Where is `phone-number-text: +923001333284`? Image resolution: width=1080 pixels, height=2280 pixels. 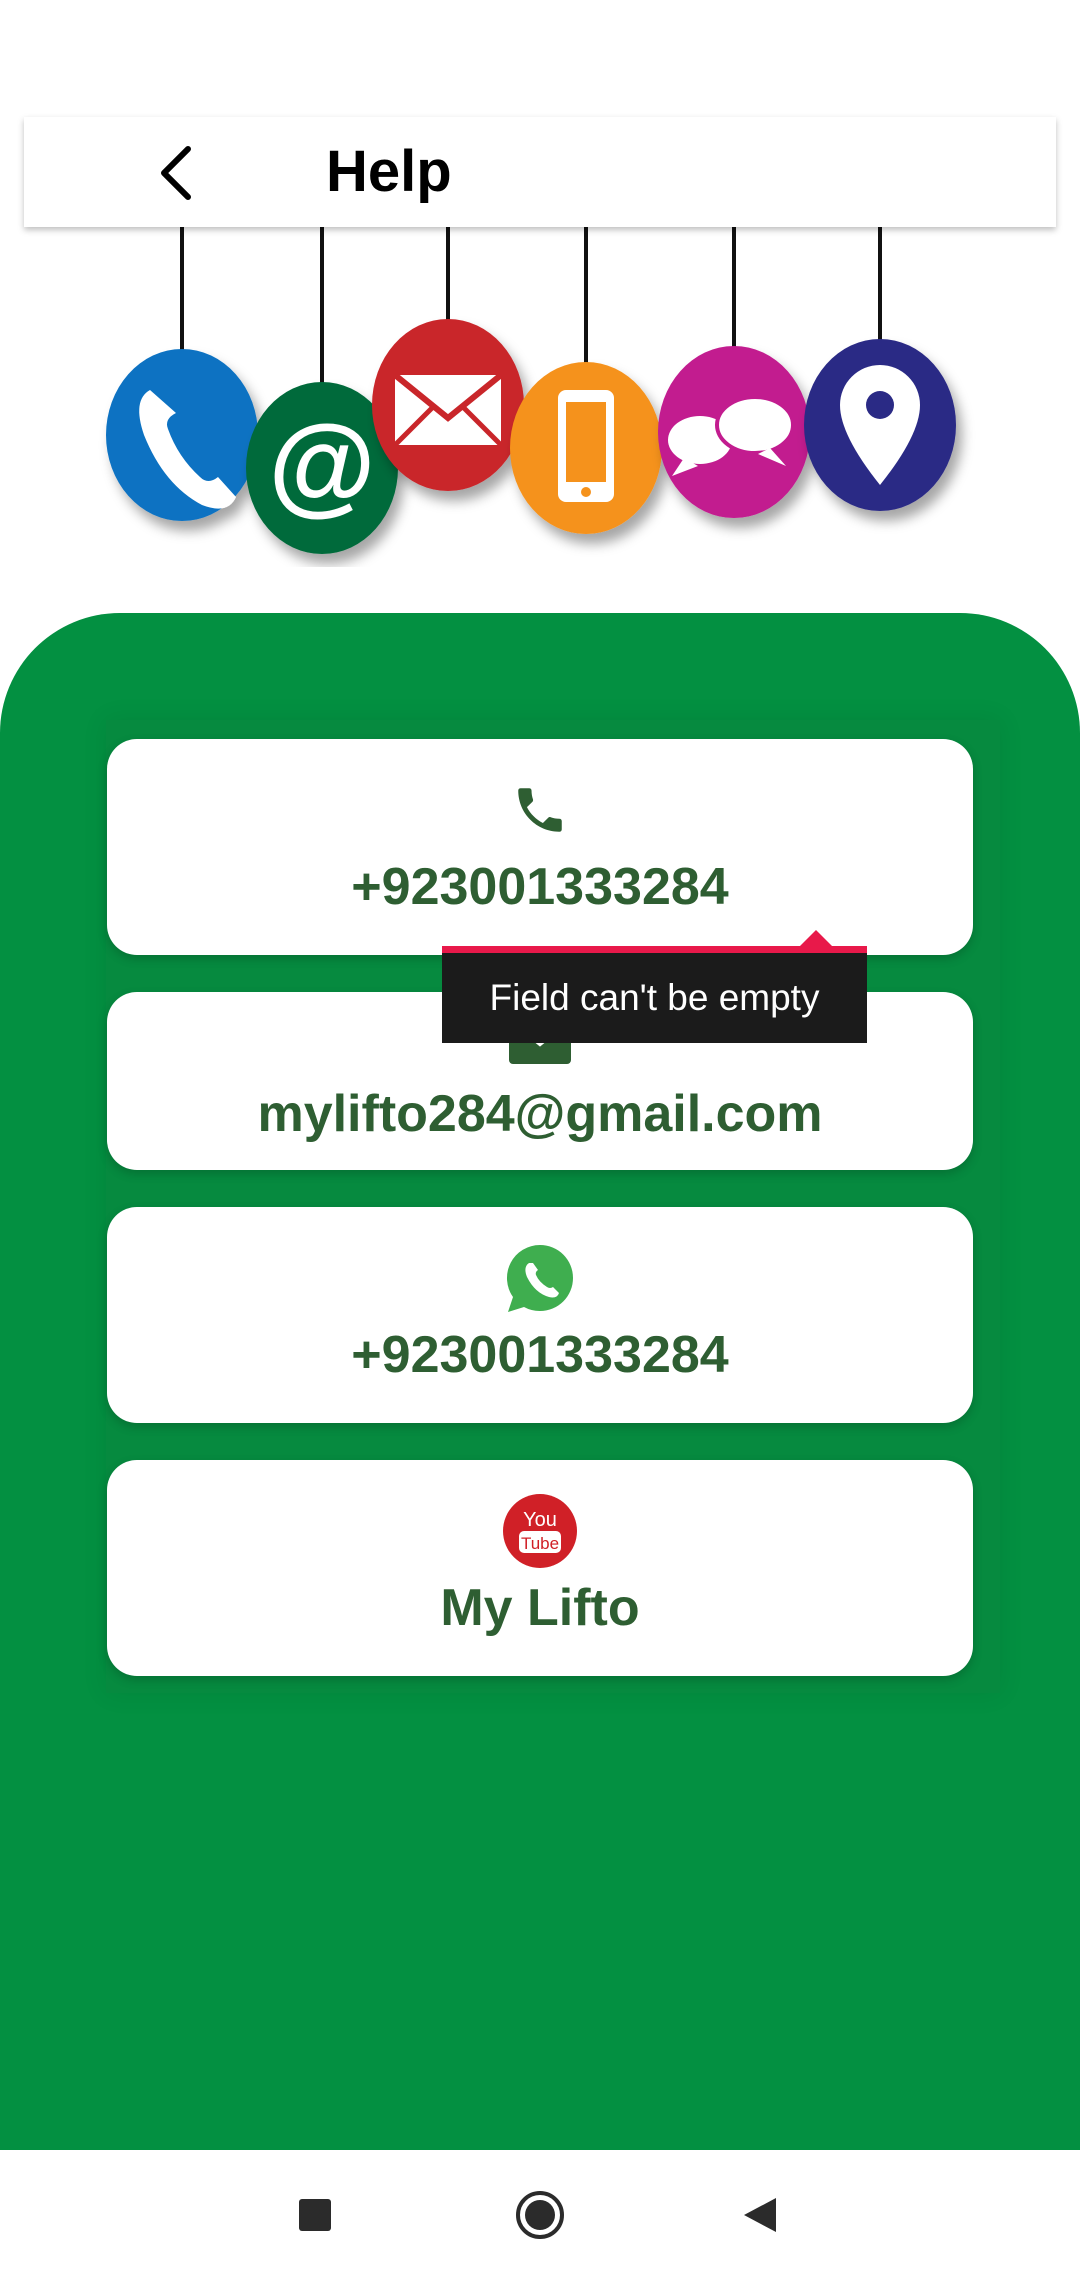
phone-number-text: +923001333284 is located at coordinates (540, 887).